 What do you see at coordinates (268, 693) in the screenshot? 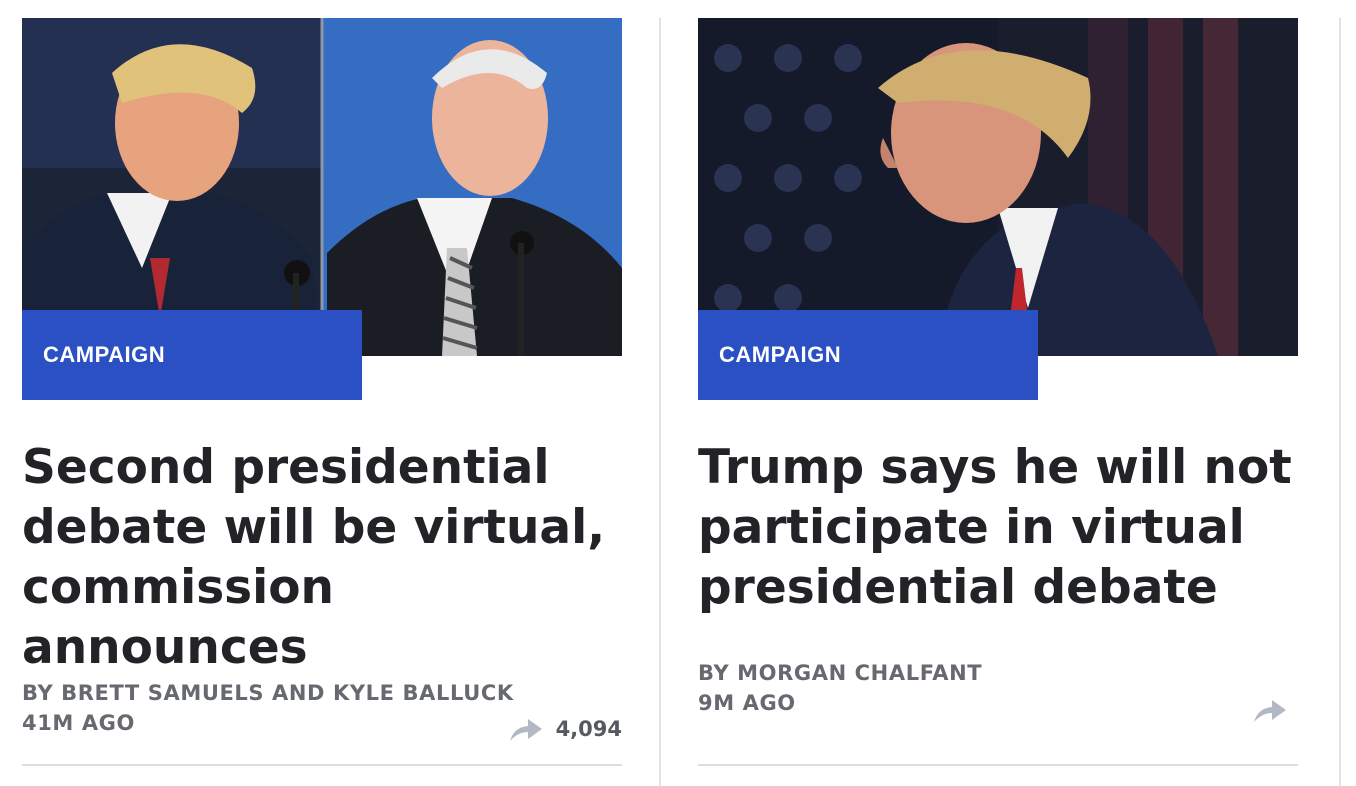
I see `article-byline: BY BRETT SAMUELS AND KYLE BALLUCK` at bounding box center [268, 693].